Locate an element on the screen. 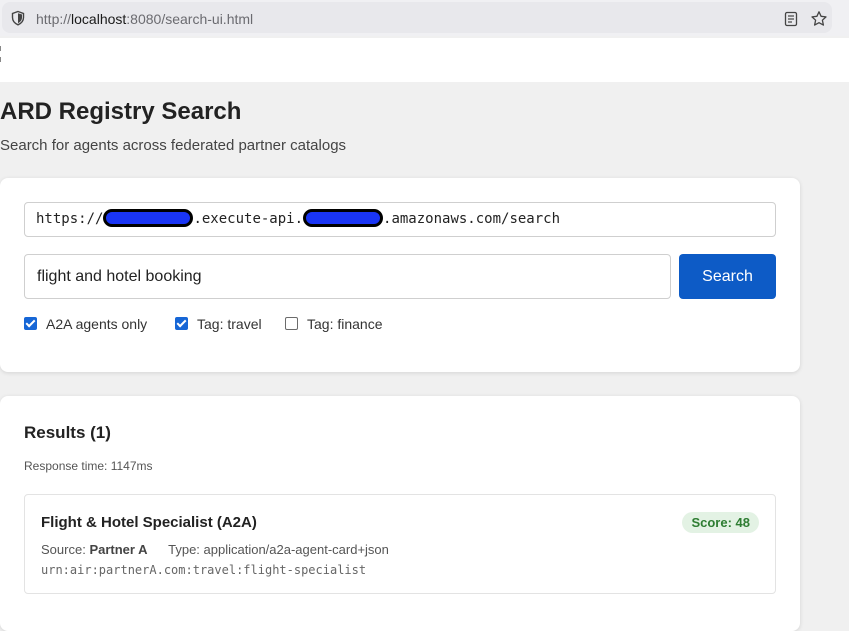 The image size is (849, 631). results-title: Results (1) is located at coordinates (67, 432).